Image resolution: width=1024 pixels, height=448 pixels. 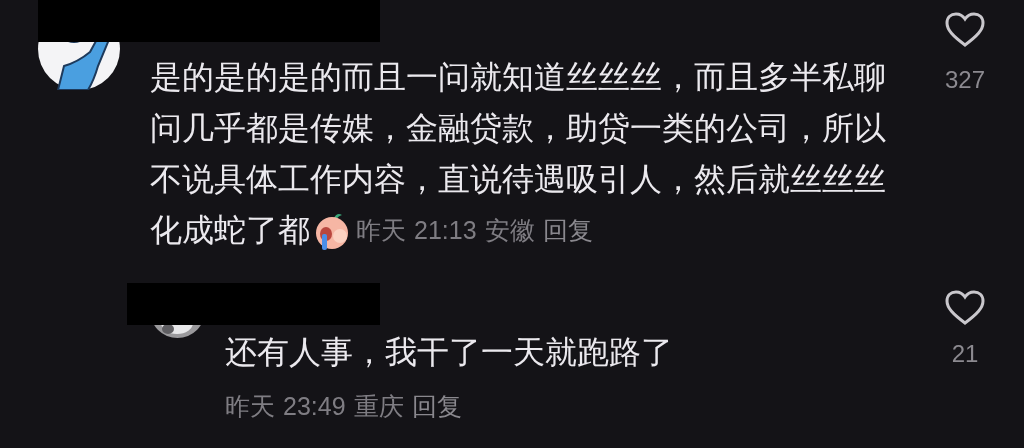 I want to click on location-text: 安徽, so click(x=509, y=230).